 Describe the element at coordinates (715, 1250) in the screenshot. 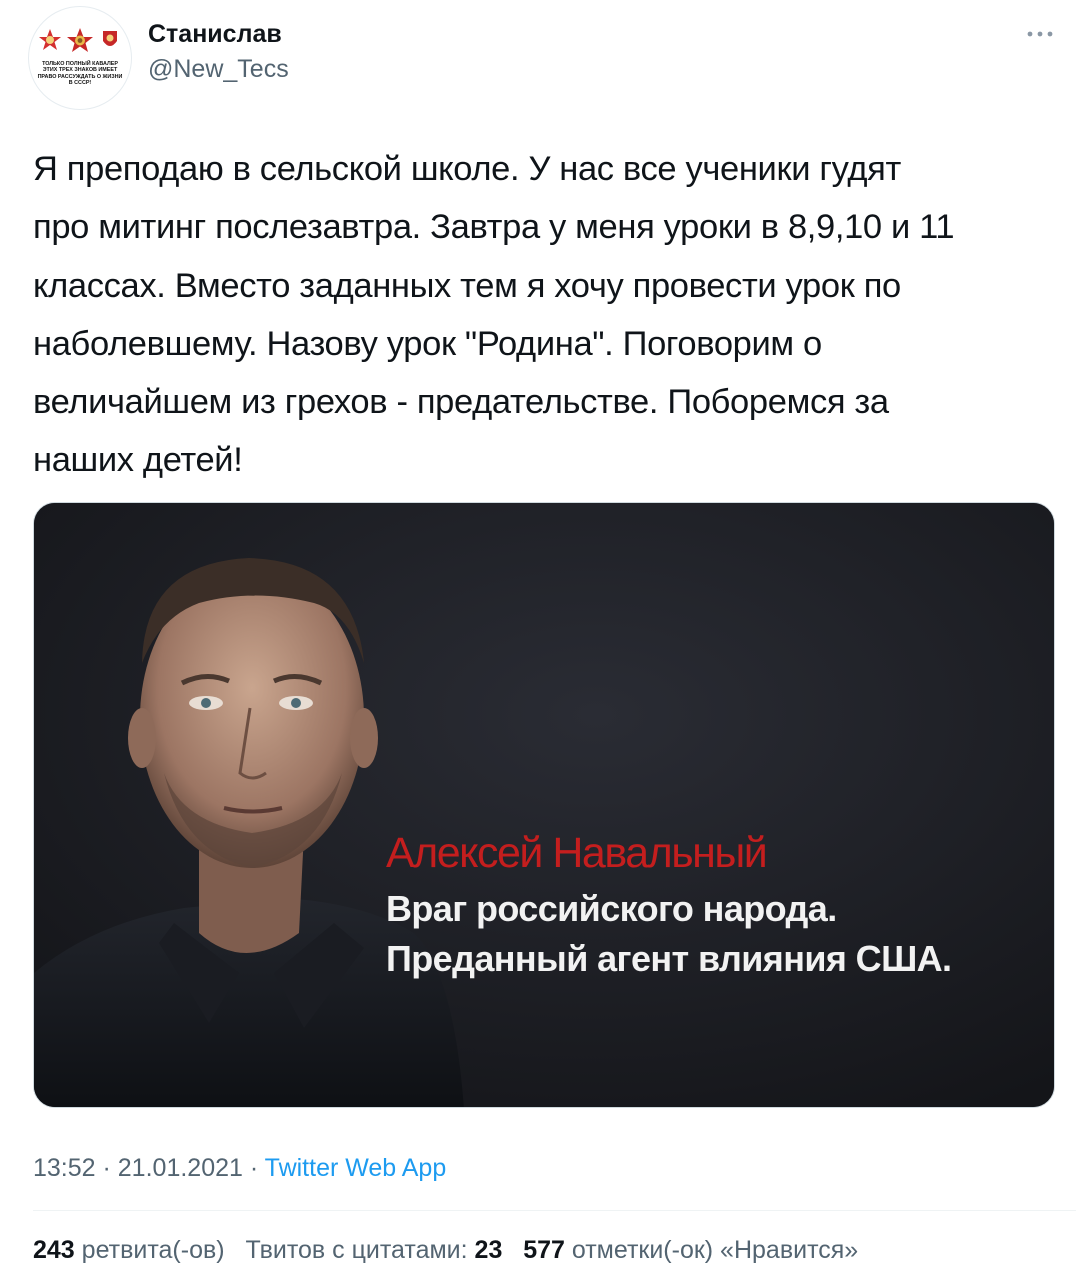

I see `likes-label: отметки(-ок) «Нравится»` at that location.